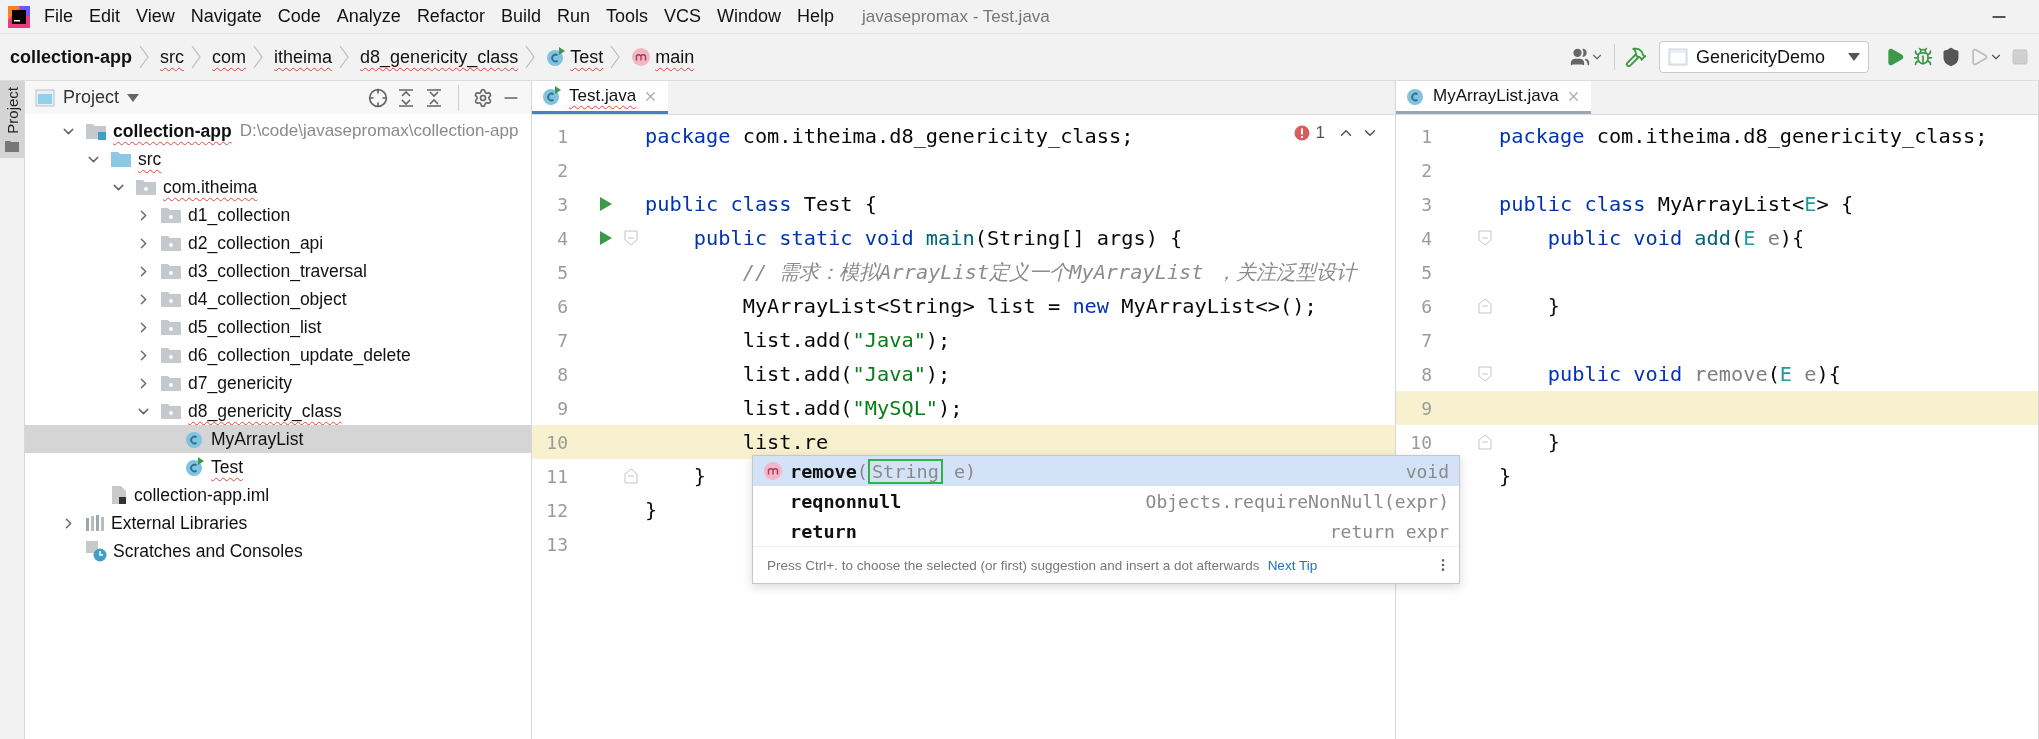  I want to click on completion-item: remove( String e) void, so click(1106, 471).